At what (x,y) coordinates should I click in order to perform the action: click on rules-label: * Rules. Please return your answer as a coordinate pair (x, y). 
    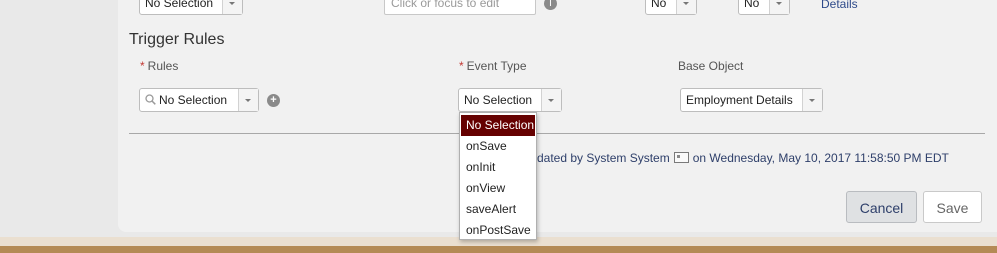
    Looking at the image, I should click on (159, 66).